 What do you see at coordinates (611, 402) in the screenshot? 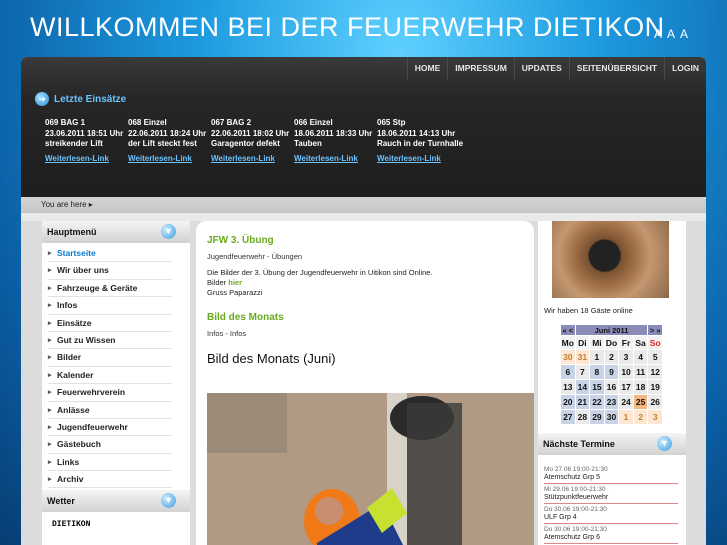
I see `calendar-day: 23` at bounding box center [611, 402].